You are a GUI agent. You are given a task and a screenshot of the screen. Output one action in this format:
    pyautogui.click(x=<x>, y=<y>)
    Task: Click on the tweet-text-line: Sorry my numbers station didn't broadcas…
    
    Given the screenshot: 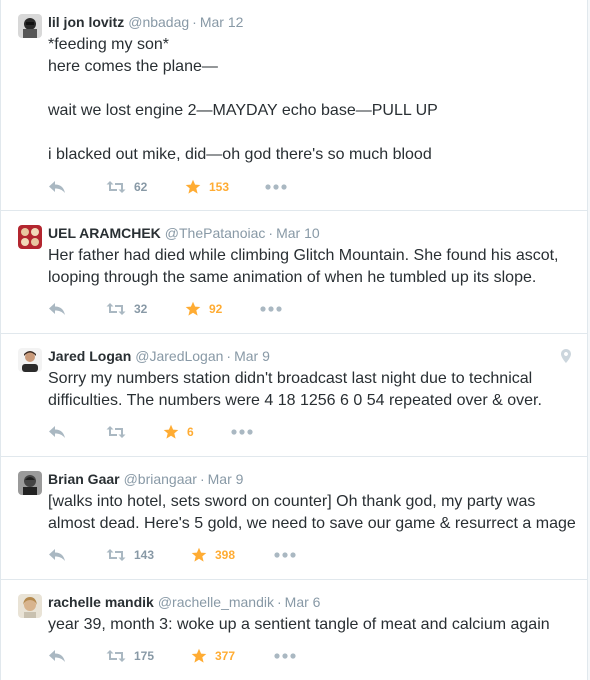 What is the action you would take?
    pyautogui.click(x=290, y=378)
    